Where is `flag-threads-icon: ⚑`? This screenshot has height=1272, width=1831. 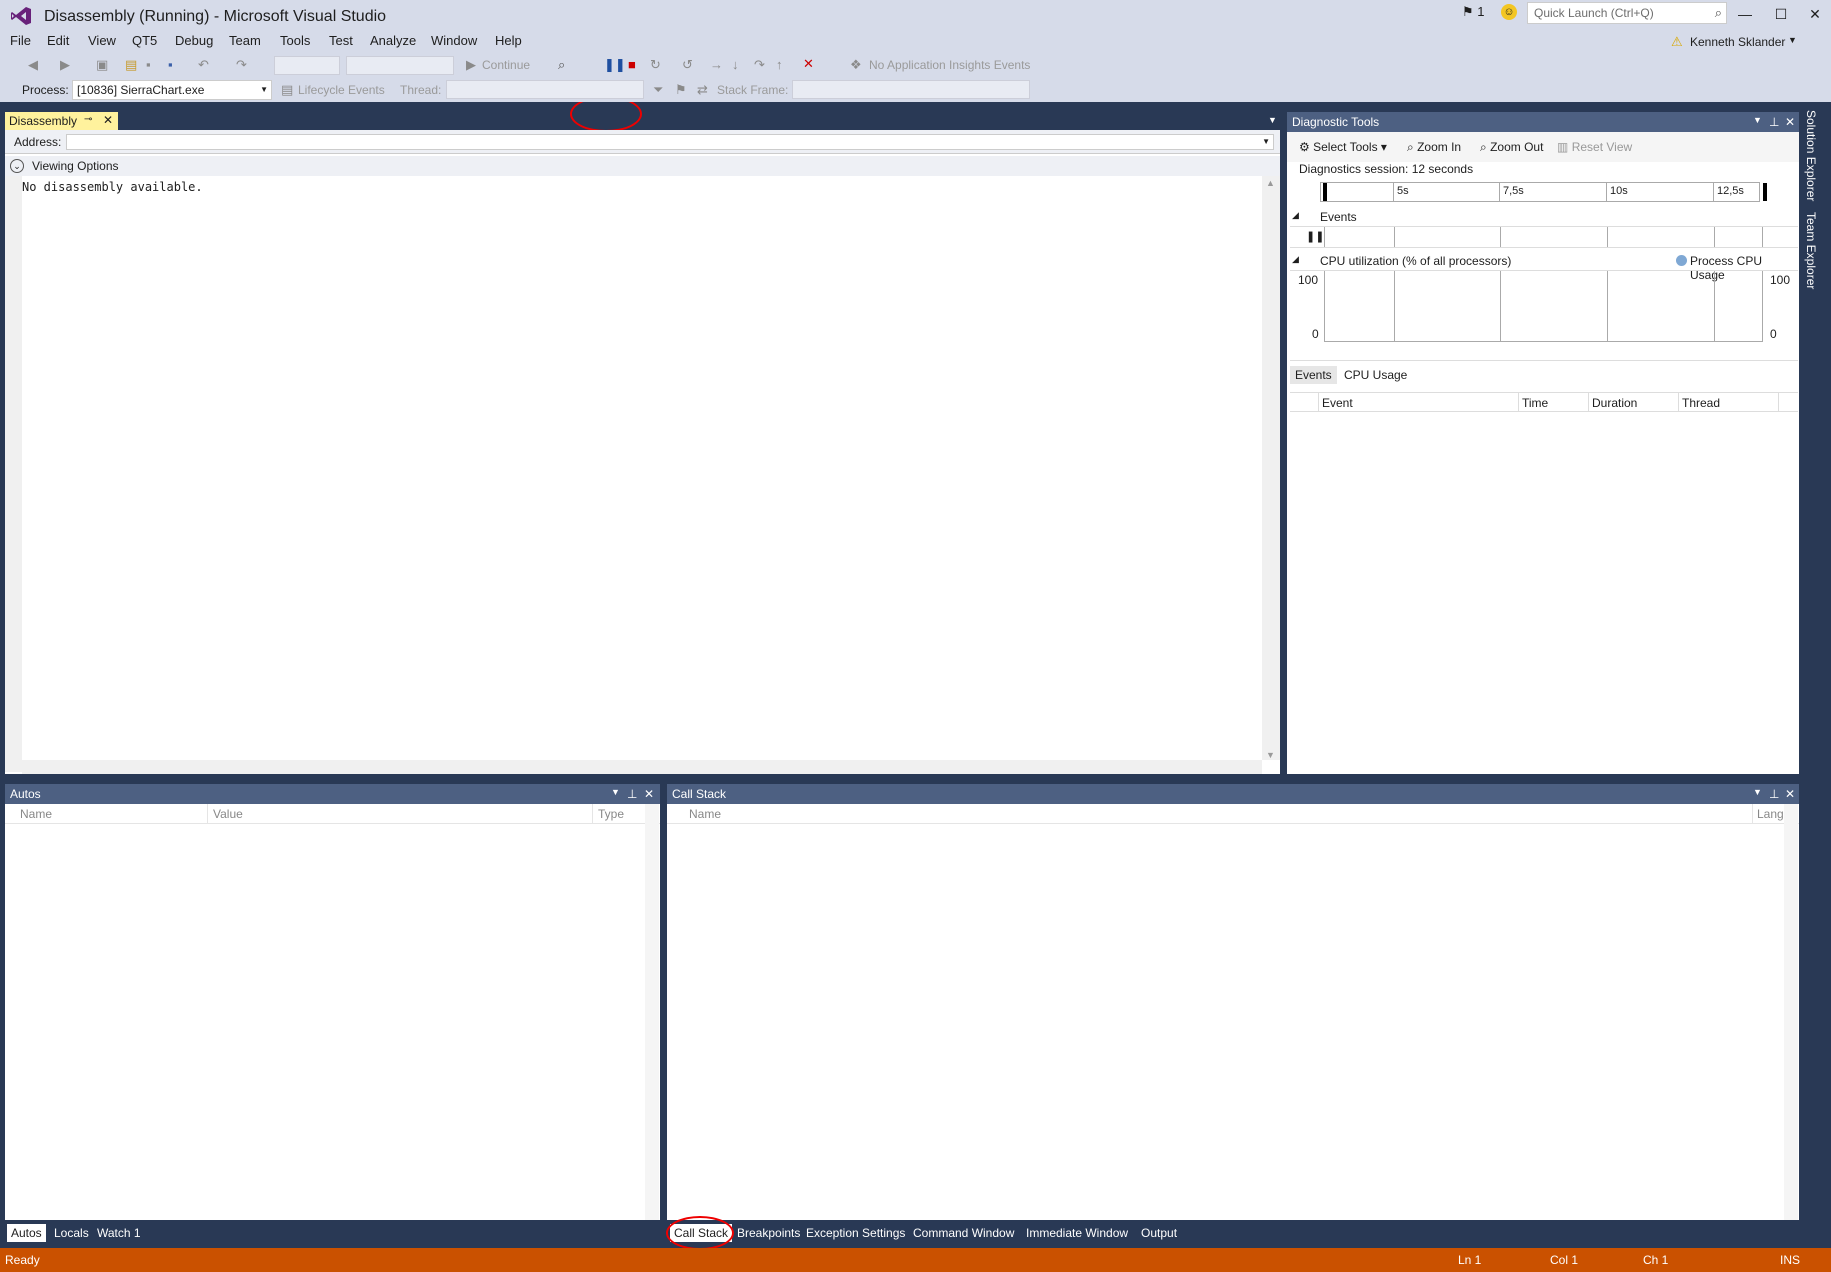
flag-threads-icon: ⚑ is located at coordinates (681, 90).